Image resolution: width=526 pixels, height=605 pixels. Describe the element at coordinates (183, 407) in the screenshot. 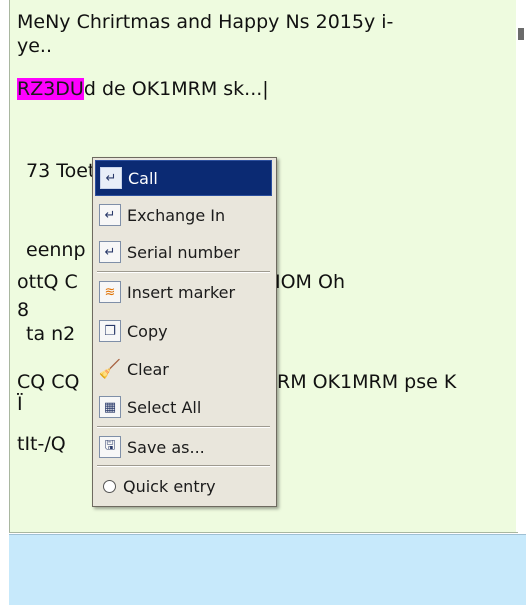

I see `menu-item-select-all: ▦ Select All` at that location.